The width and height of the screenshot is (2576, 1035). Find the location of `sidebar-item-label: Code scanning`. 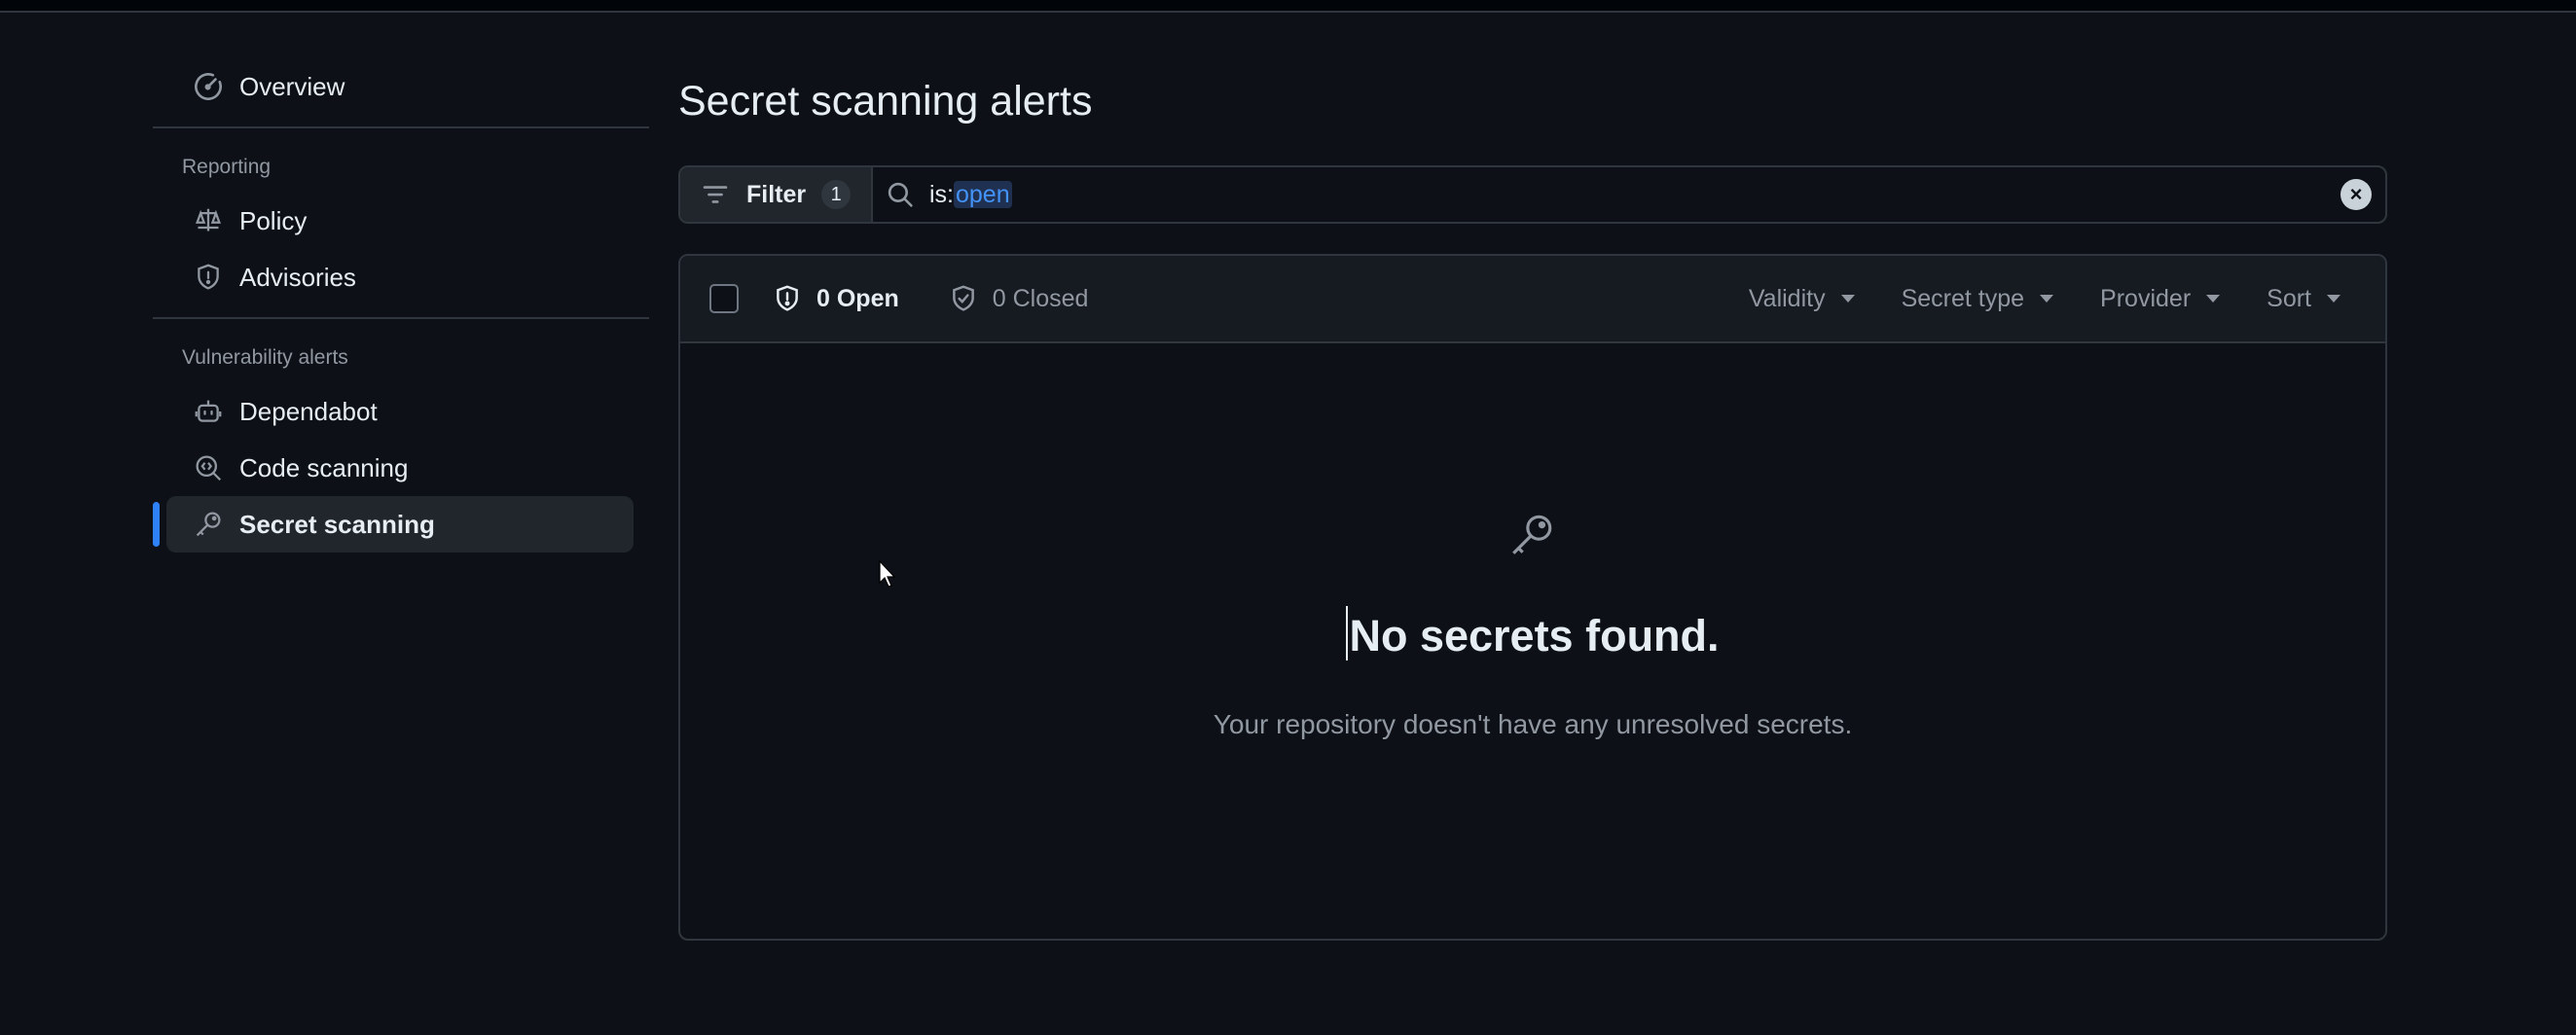

sidebar-item-label: Code scanning is located at coordinates (324, 467).